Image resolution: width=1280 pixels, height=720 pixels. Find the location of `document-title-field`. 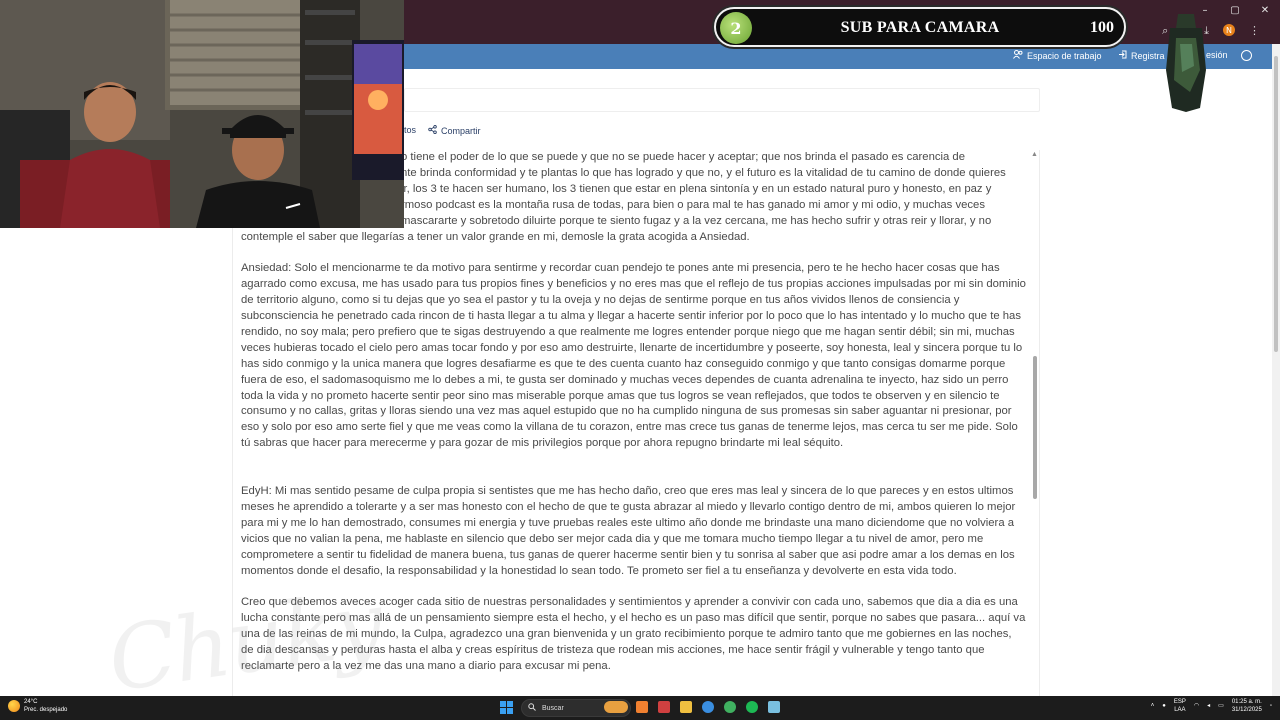

document-title-field is located at coordinates (722, 100).